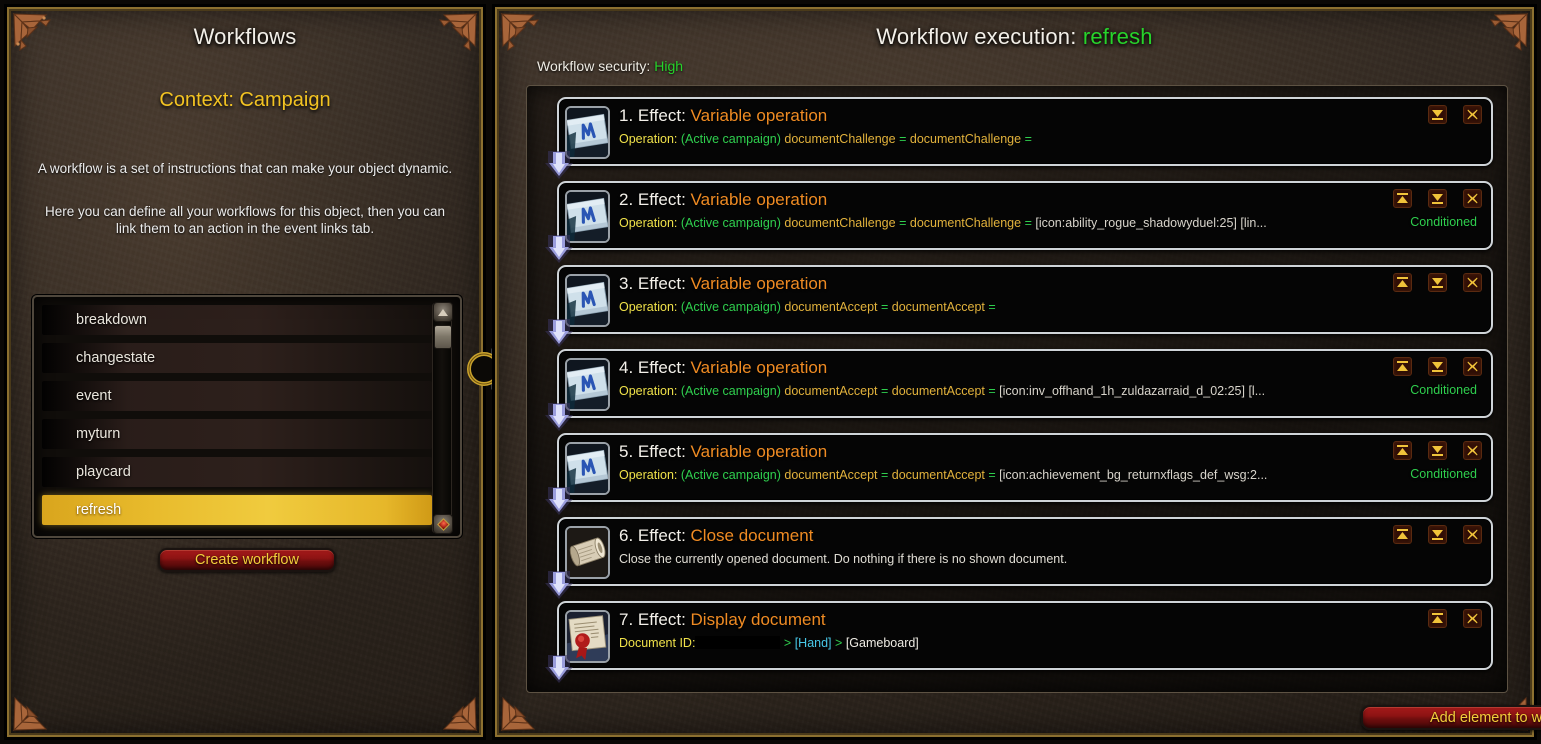  I want to click on create-workflow-button: Create workflow, so click(247, 560).